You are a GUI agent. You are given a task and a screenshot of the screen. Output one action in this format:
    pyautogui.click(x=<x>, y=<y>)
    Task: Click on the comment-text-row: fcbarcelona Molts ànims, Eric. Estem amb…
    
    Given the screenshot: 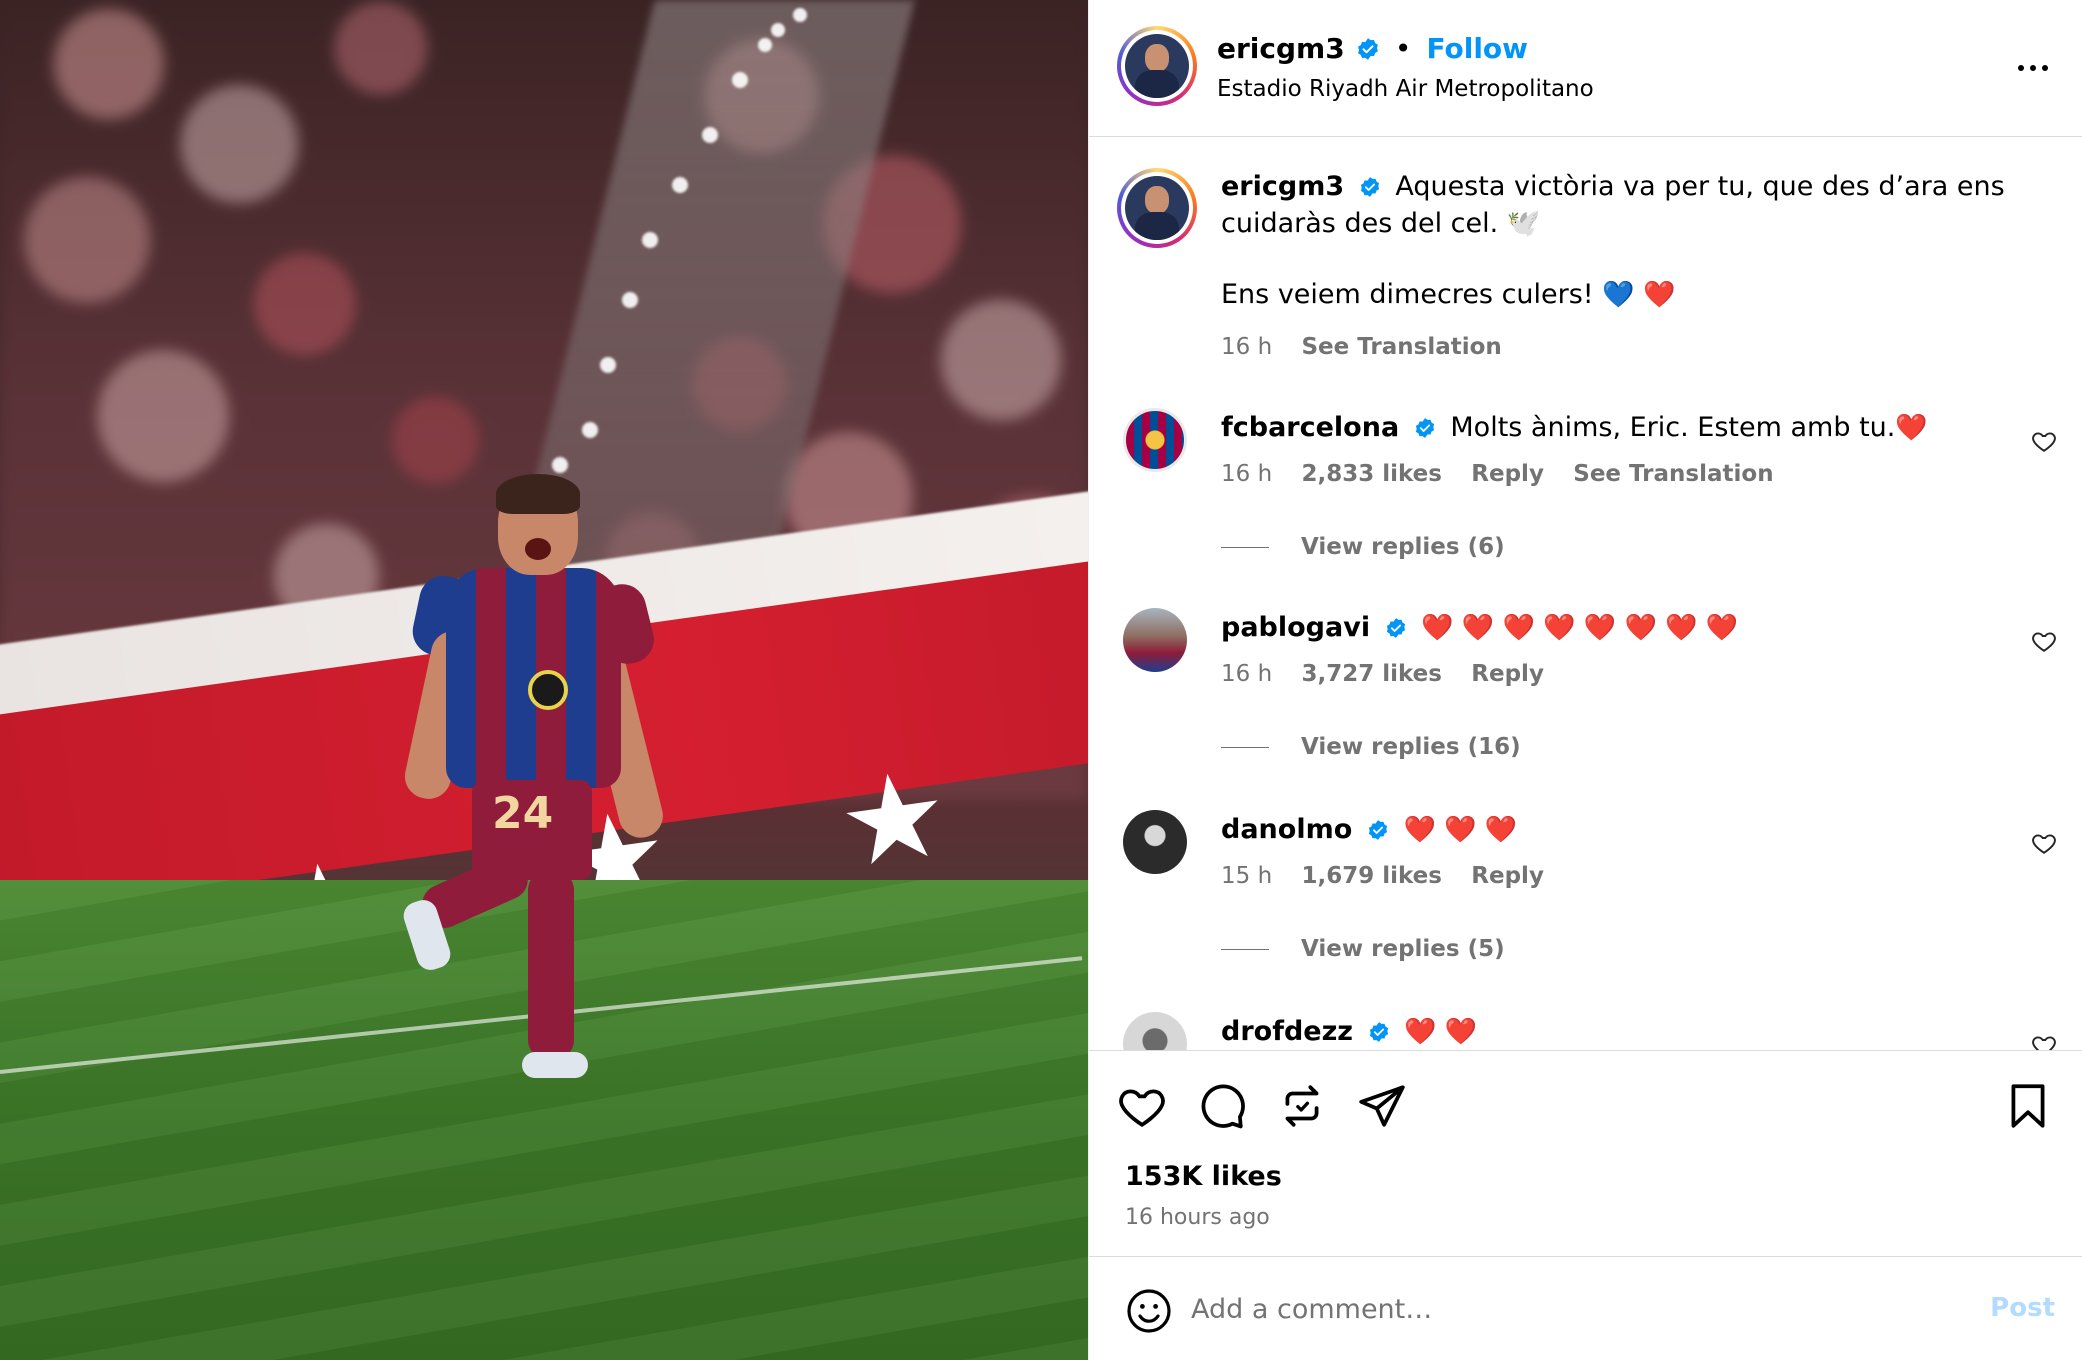 What is the action you would take?
    pyautogui.click(x=1574, y=427)
    